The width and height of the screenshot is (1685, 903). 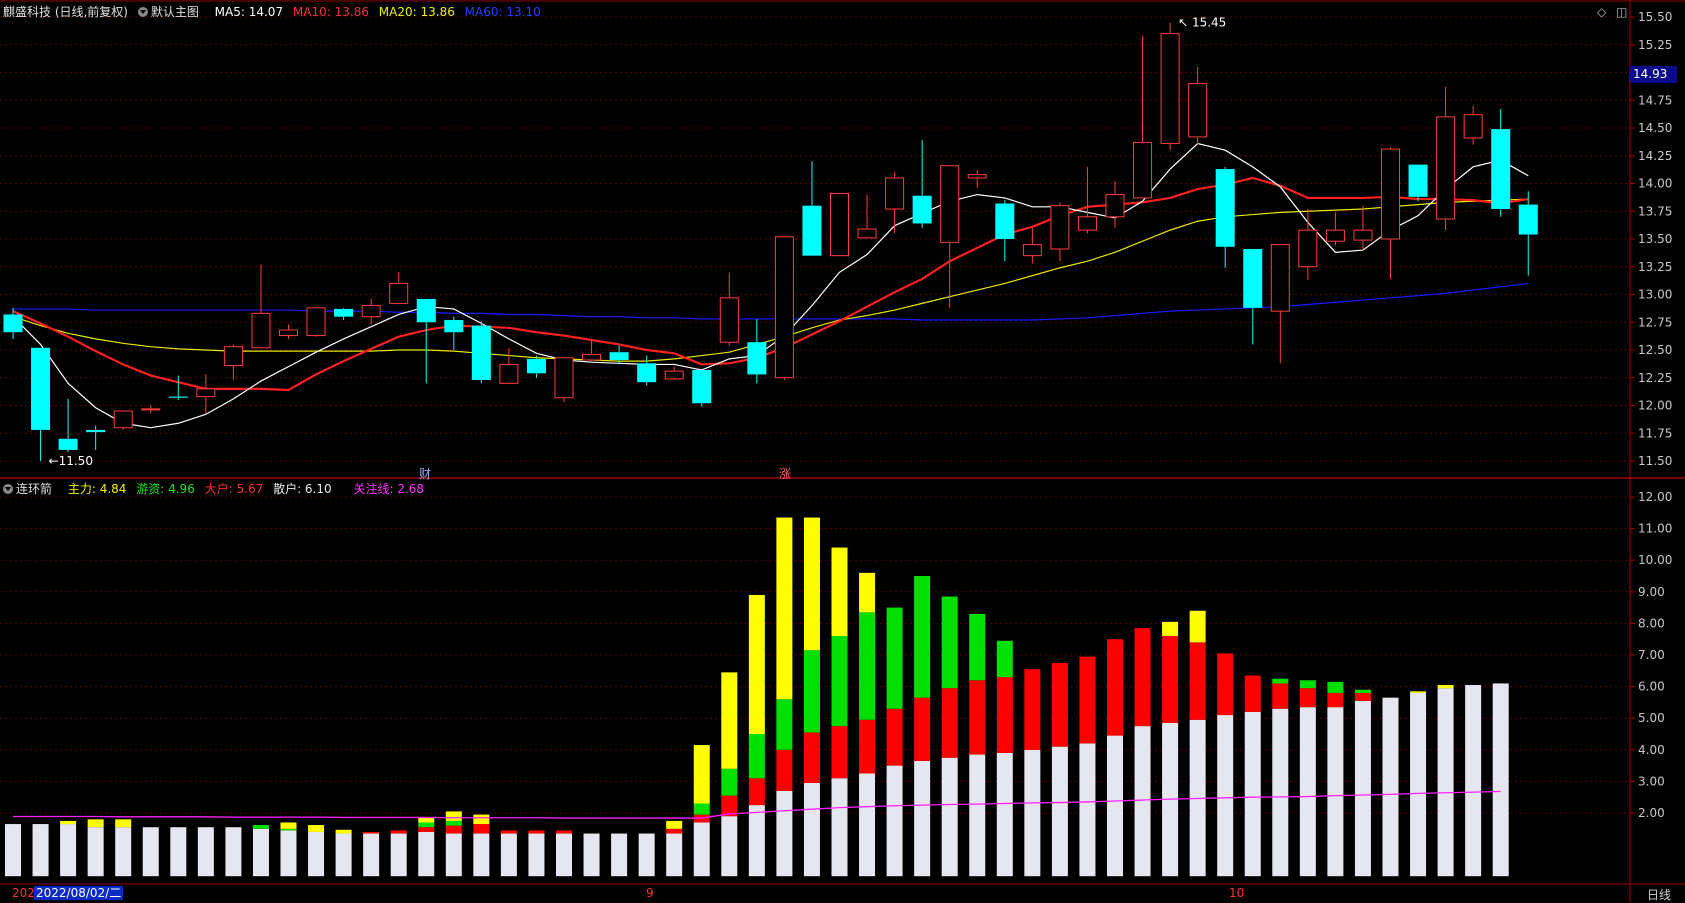 I want to click on period-label: 日线, so click(x=1659, y=894).